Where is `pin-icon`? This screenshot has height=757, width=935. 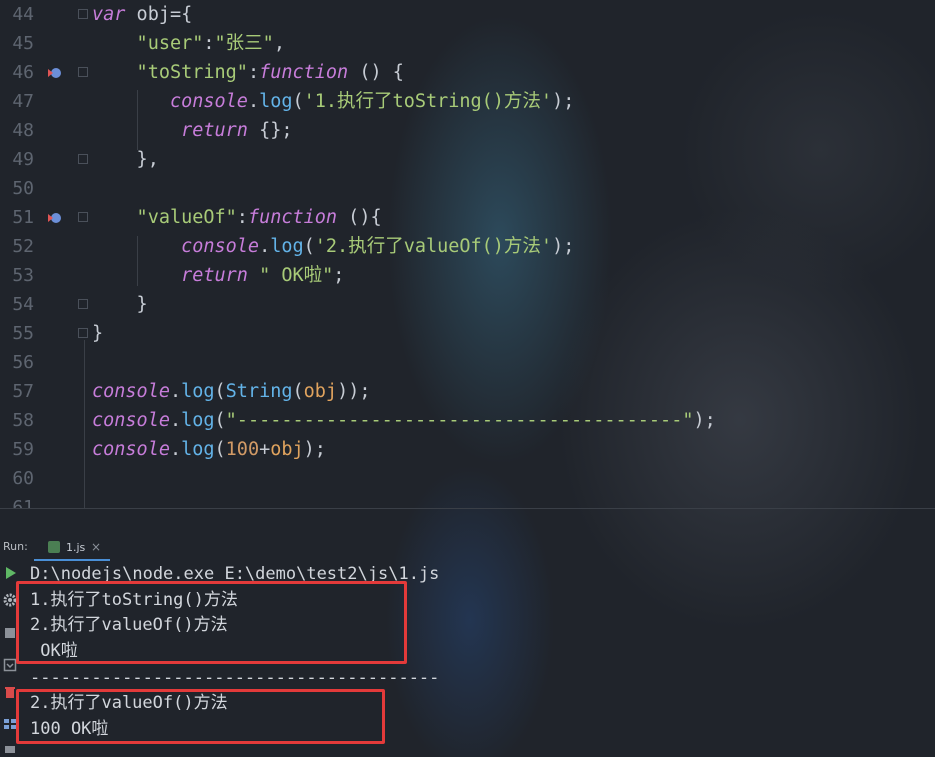 pin-icon is located at coordinates (10, 749).